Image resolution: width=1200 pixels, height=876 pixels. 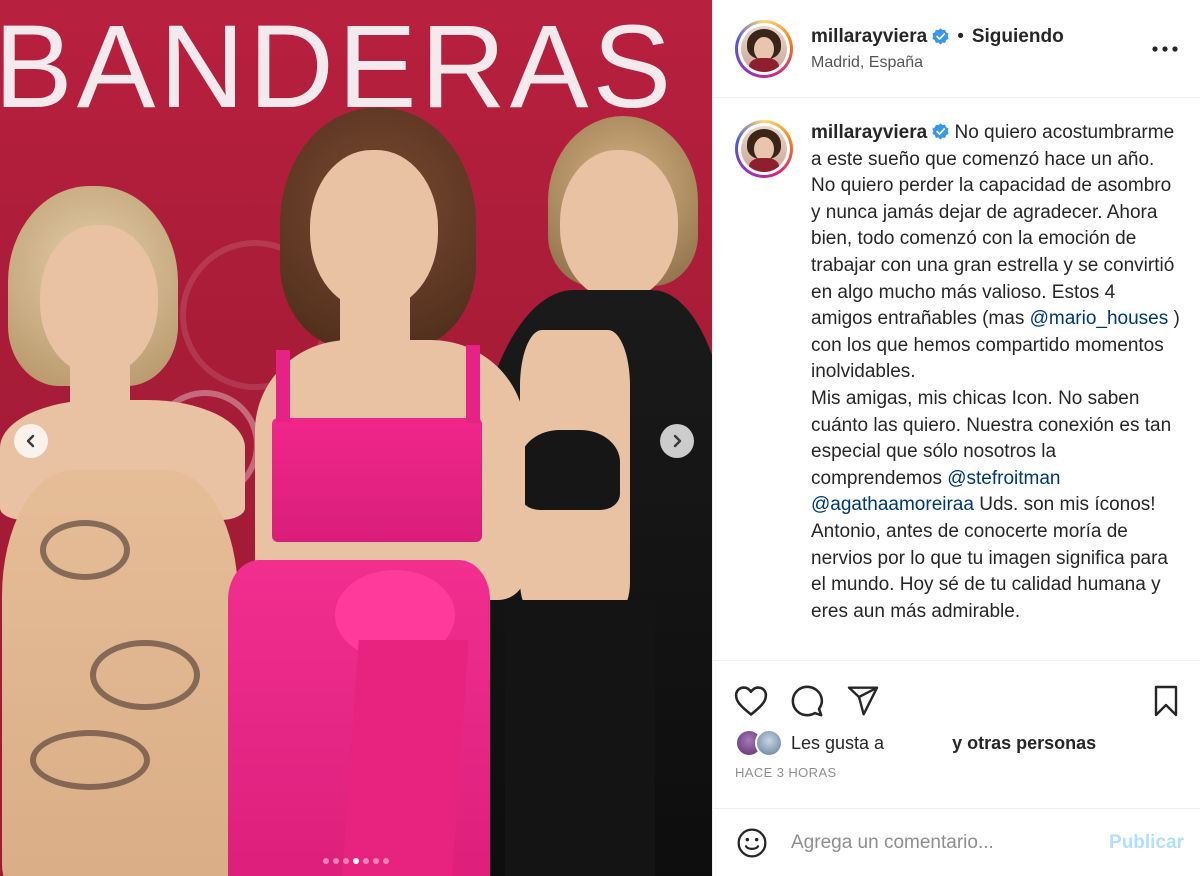 I want to click on post-location: Madrid, España, so click(x=980, y=63).